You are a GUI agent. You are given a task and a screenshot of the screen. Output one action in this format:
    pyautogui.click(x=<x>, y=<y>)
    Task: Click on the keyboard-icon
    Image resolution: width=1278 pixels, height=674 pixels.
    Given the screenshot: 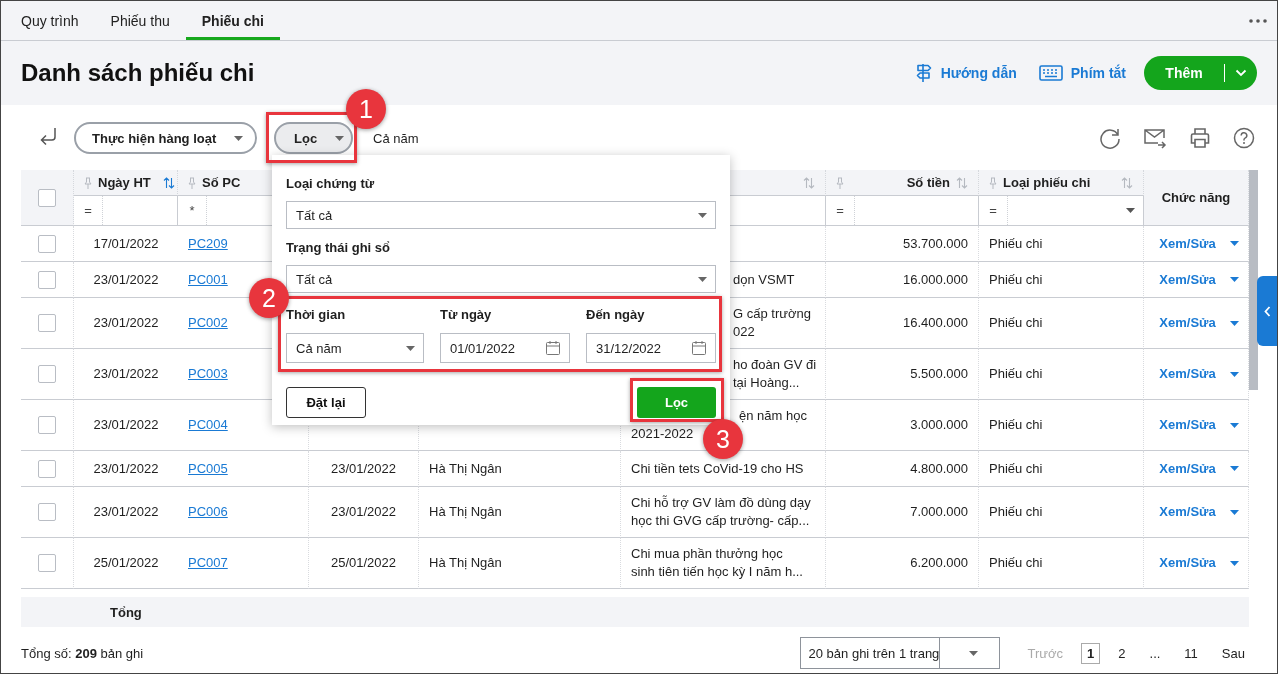 What is the action you would take?
    pyautogui.click(x=1050, y=73)
    